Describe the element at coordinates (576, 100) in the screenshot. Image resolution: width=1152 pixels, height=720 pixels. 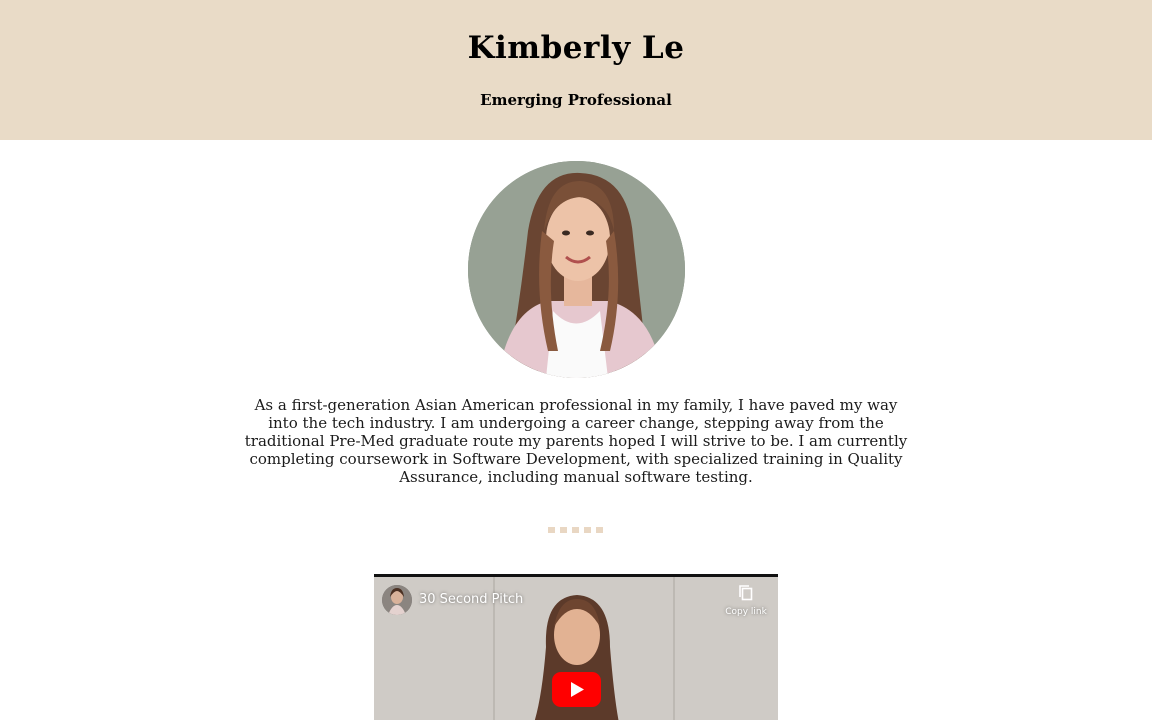
I see `page-subtitle: Emerging Professional` at that location.